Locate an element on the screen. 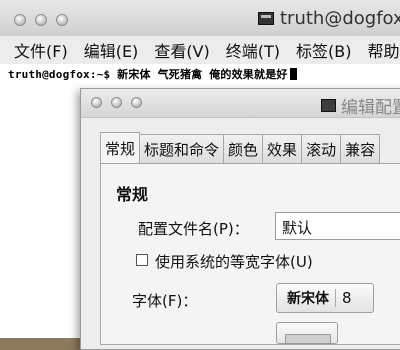 This screenshot has width=400, height=350. window-controls is located at coordinates (41, 20).